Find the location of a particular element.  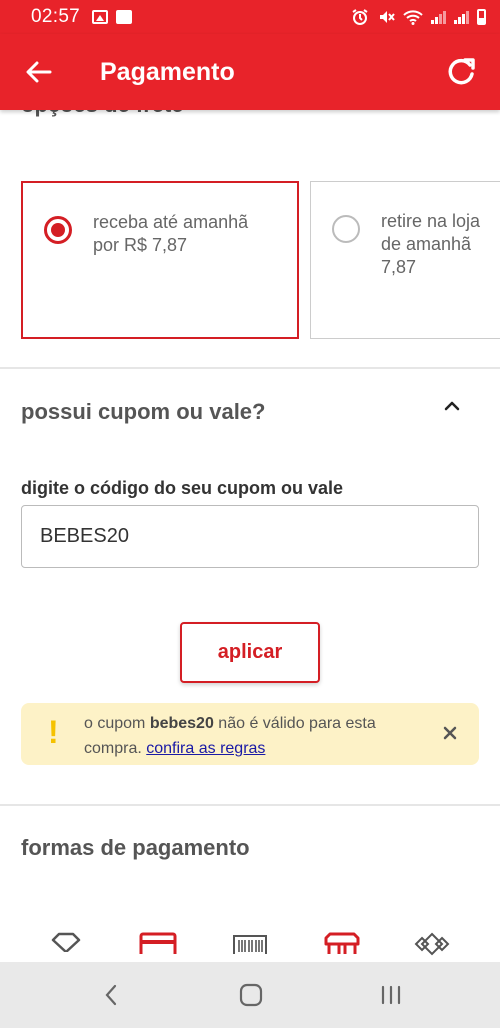

warning-icon: ! is located at coordinates (53, 732).